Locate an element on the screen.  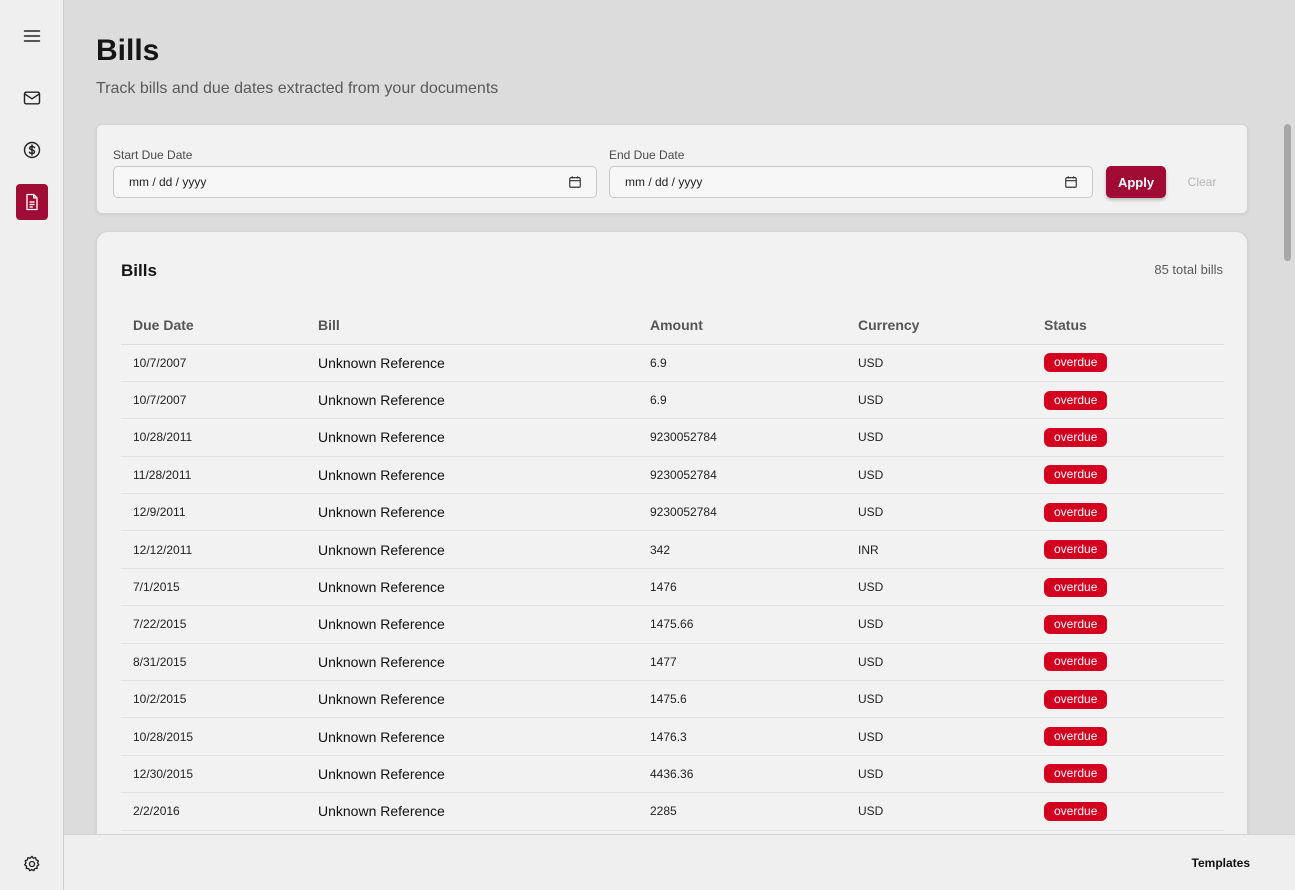
due-date-cell: 8/31/2015 is located at coordinates (213, 662).